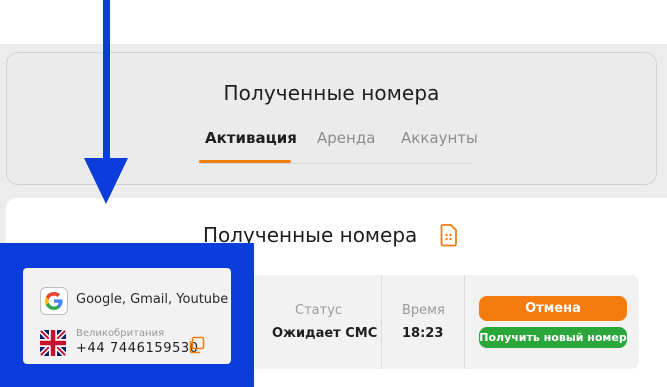  I want to click on tab-activation: Активация, so click(251, 138).